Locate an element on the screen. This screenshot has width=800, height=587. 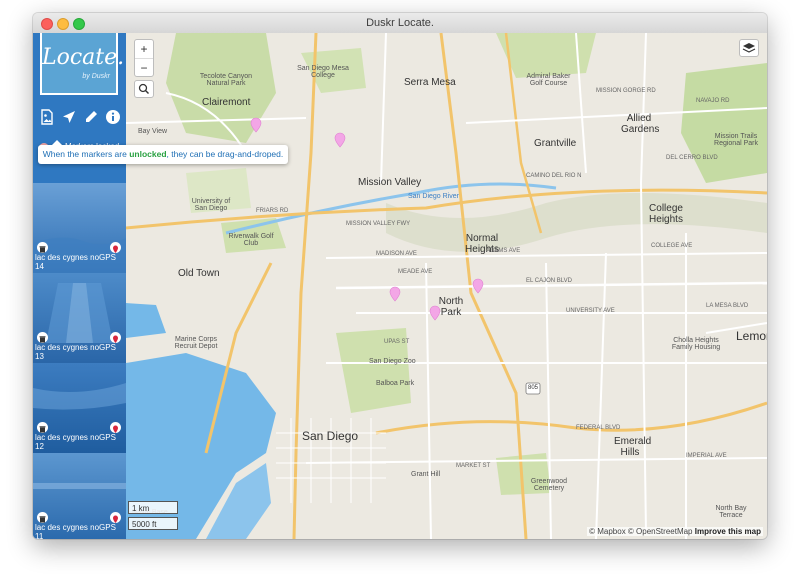
photo-item: lac des cygnes noGPS 12 is located at coordinates (79, 408).